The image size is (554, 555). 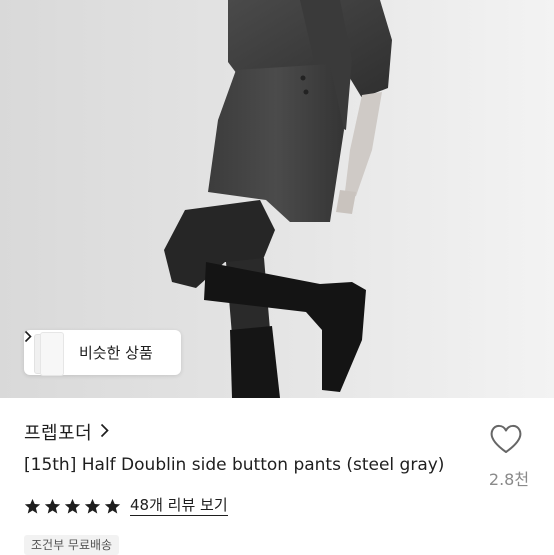 I want to click on shop-name: 프렙포더, so click(x=58, y=433).